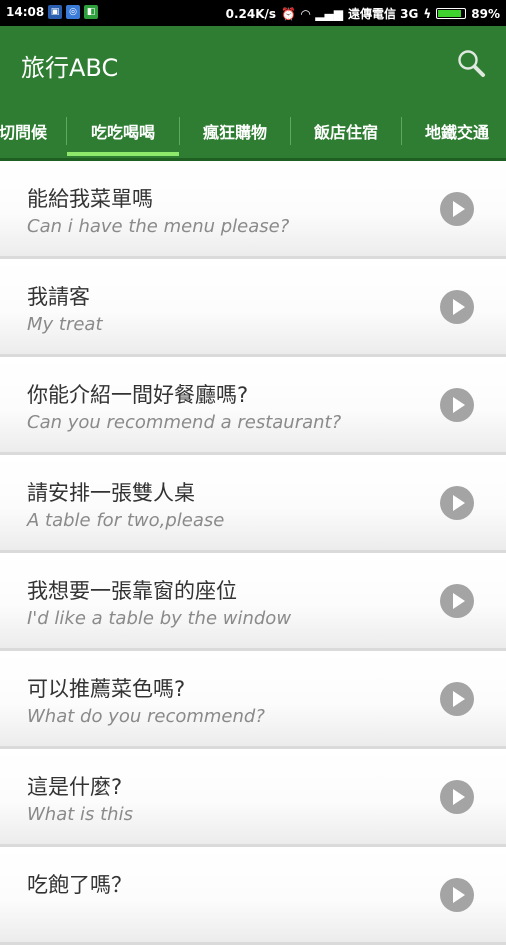  I want to click on status-right: 0.24K/s ⏰ ◠ ▂▄▆ 遠傳電信 3G ϟ 89%, so click(363, 13).